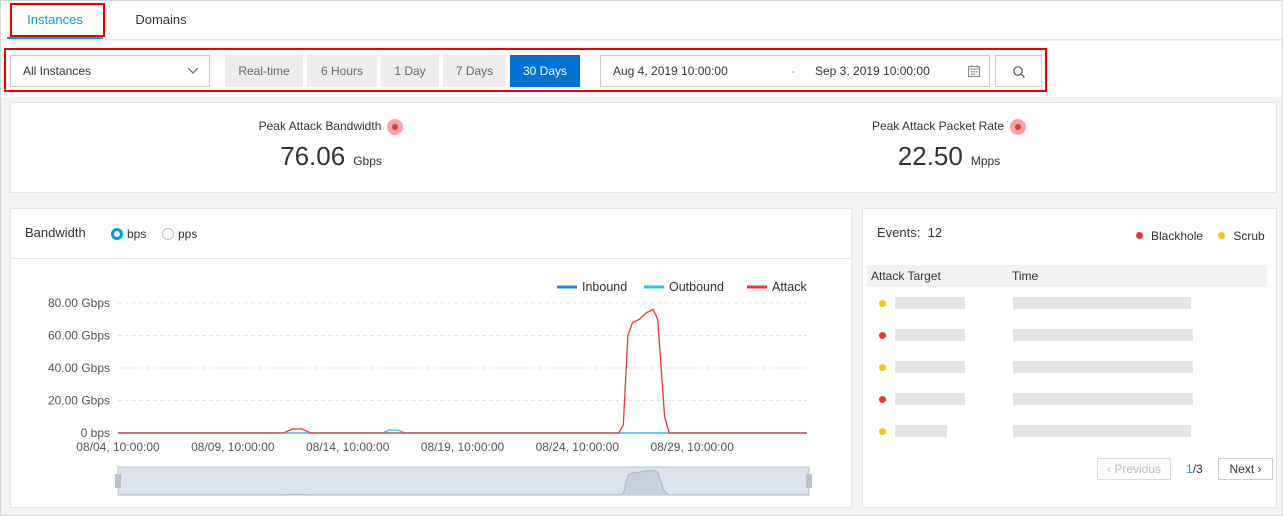  What do you see at coordinates (320, 126) in the screenshot?
I see `stat-bandwidth-label: Peak Attack Bandwidth` at bounding box center [320, 126].